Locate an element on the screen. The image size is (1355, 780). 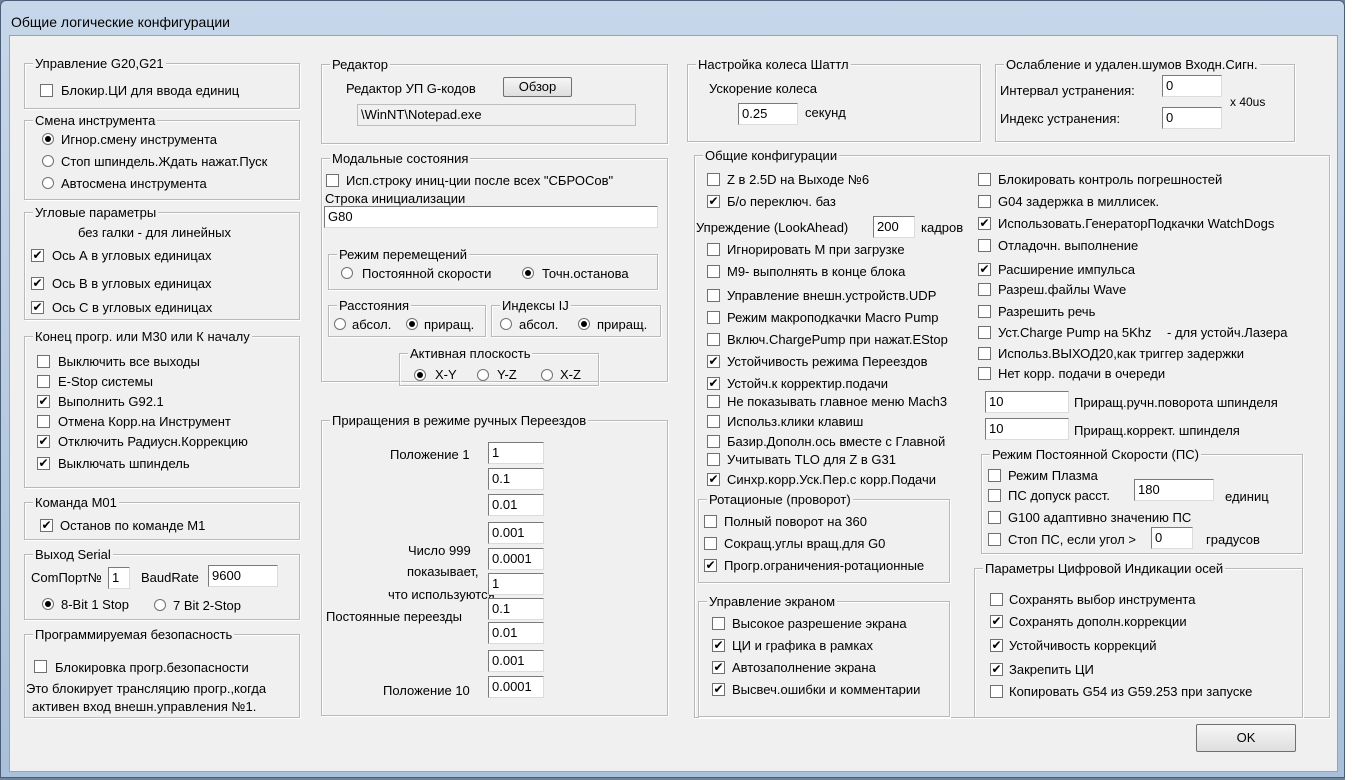
debug-run-checkbox is located at coordinates (984, 245).